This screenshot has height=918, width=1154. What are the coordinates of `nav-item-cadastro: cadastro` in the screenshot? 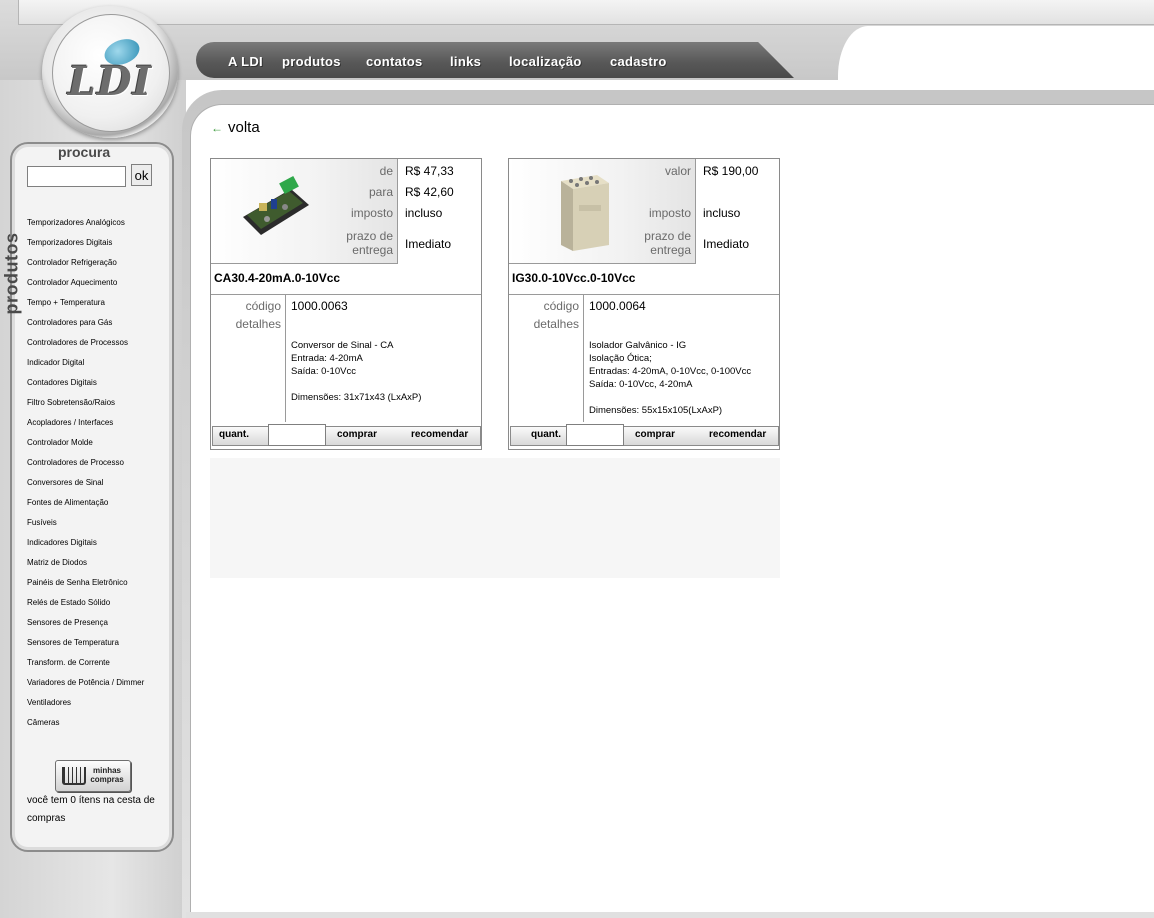 It's located at (638, 61).